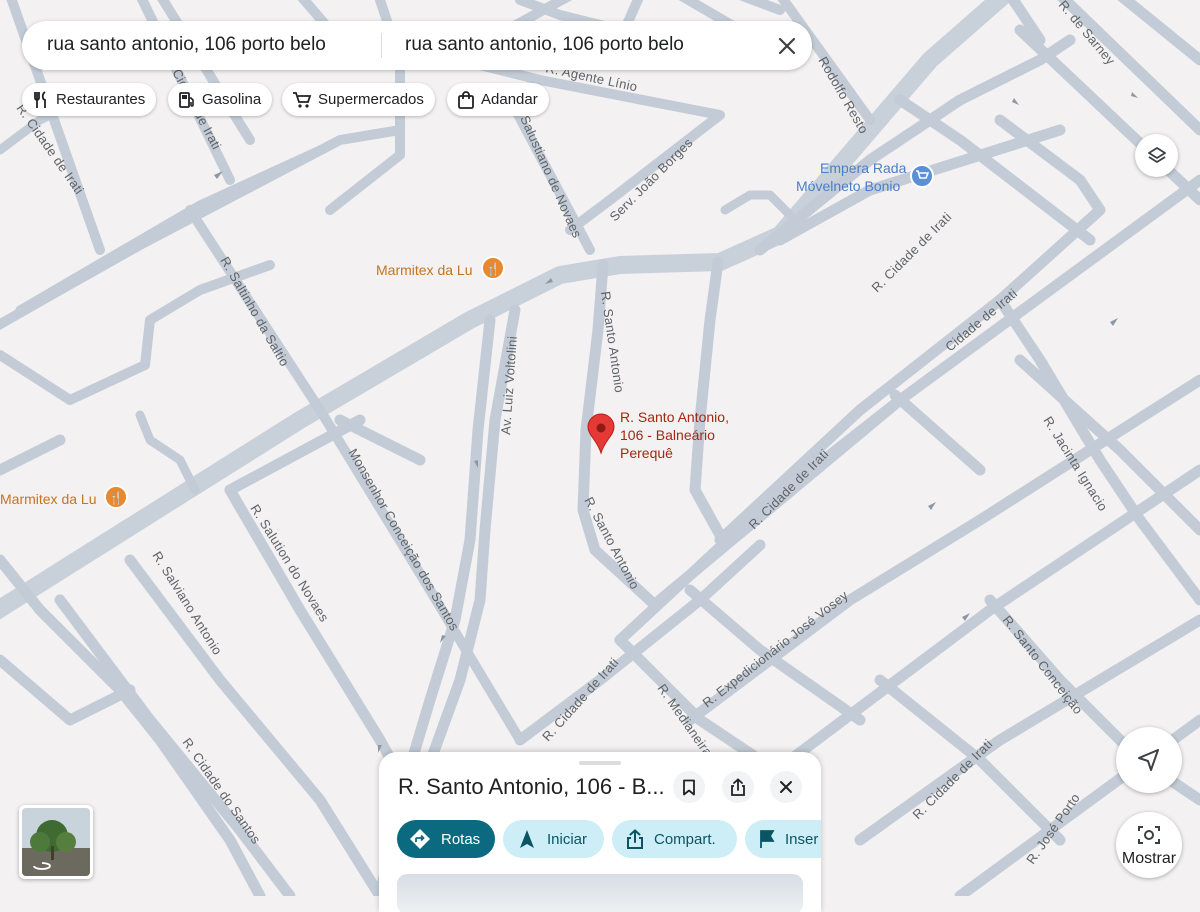  I want to click on recenter-button, so click(1149, 760).